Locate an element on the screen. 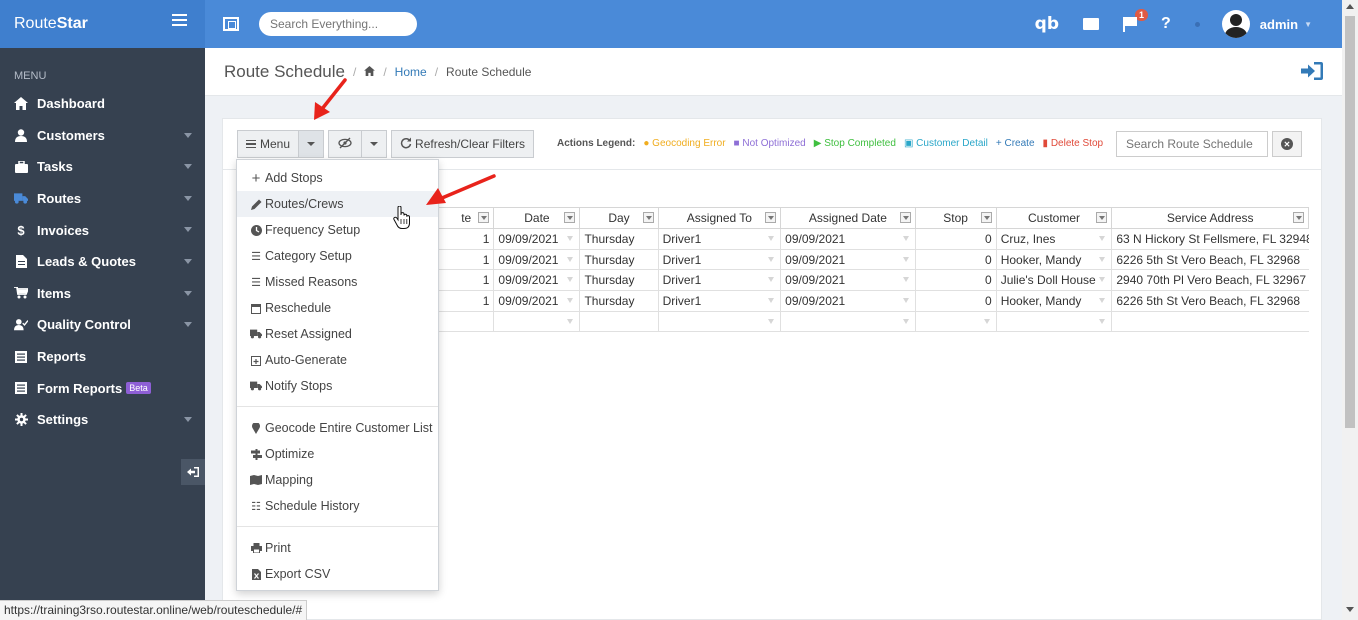  column-header-service-address: Service Address is located at coordinates (1210, 218).